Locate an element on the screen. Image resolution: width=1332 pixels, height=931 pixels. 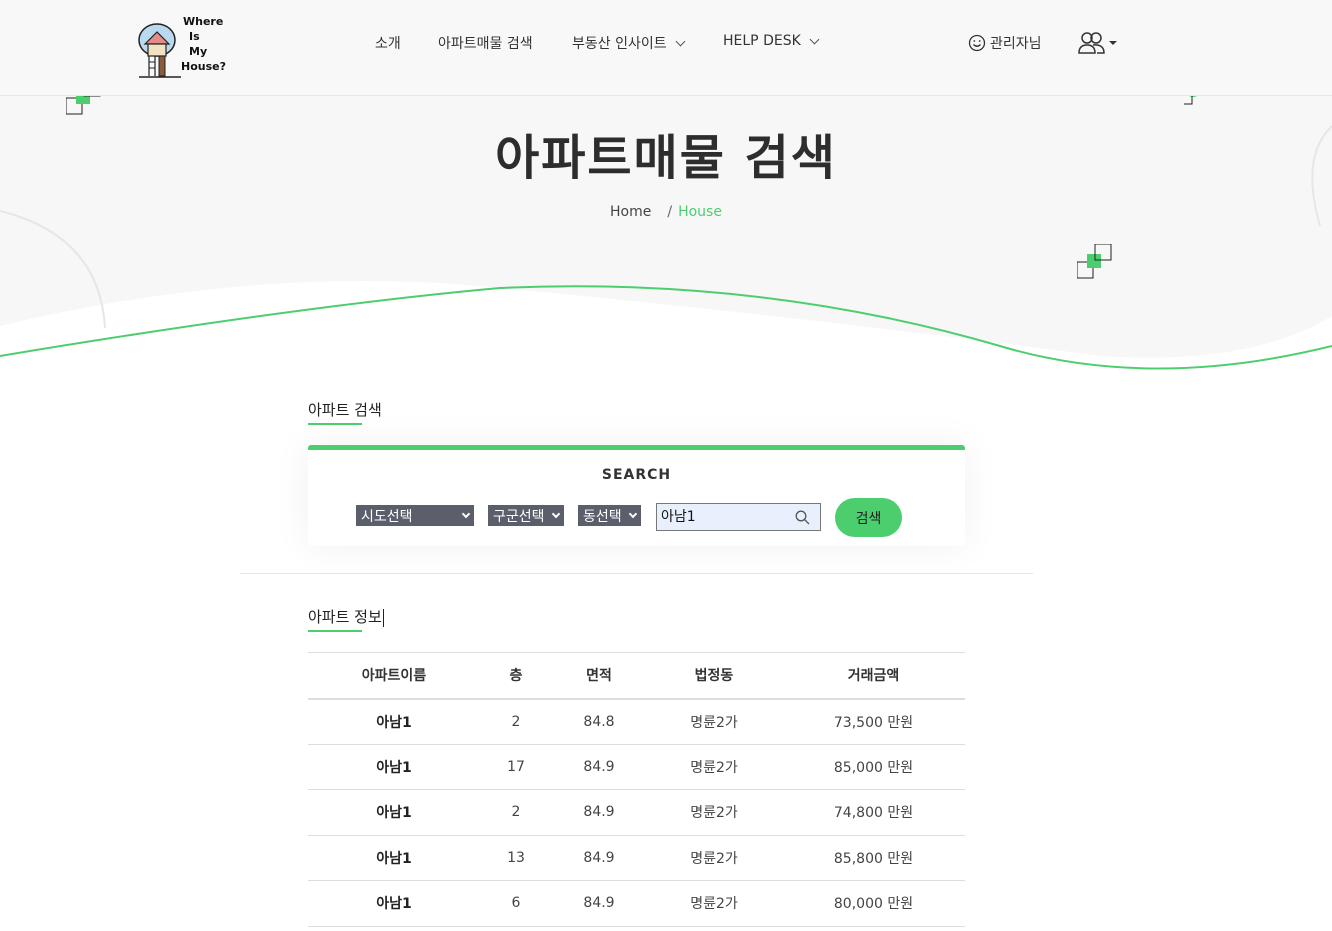
logo-word-3: My is located at coordinates (198, 51).